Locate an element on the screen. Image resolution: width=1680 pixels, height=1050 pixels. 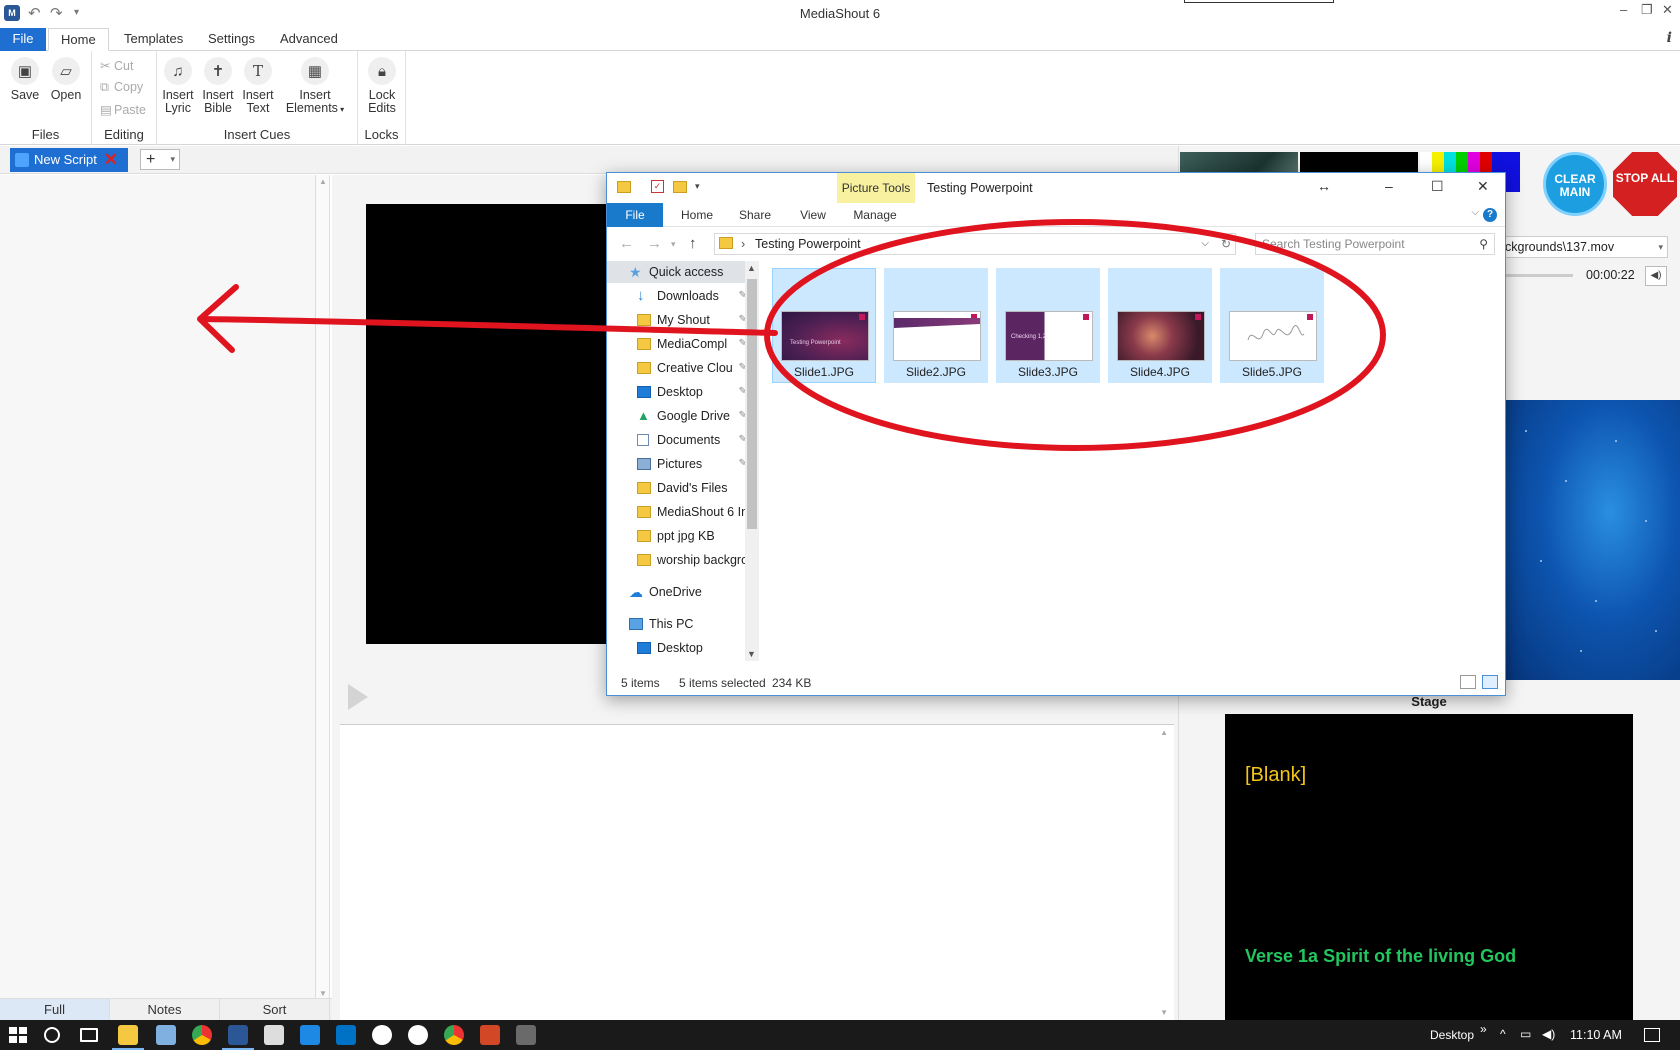
nav-item-this-pc: This PC is located at coordinates (677, 624).